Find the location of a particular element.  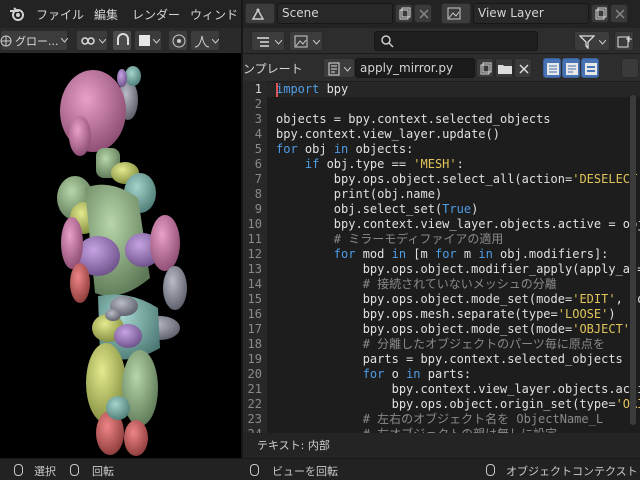

text-editor-footer: テキスト: 内部 is located at coordinates (441, 445).